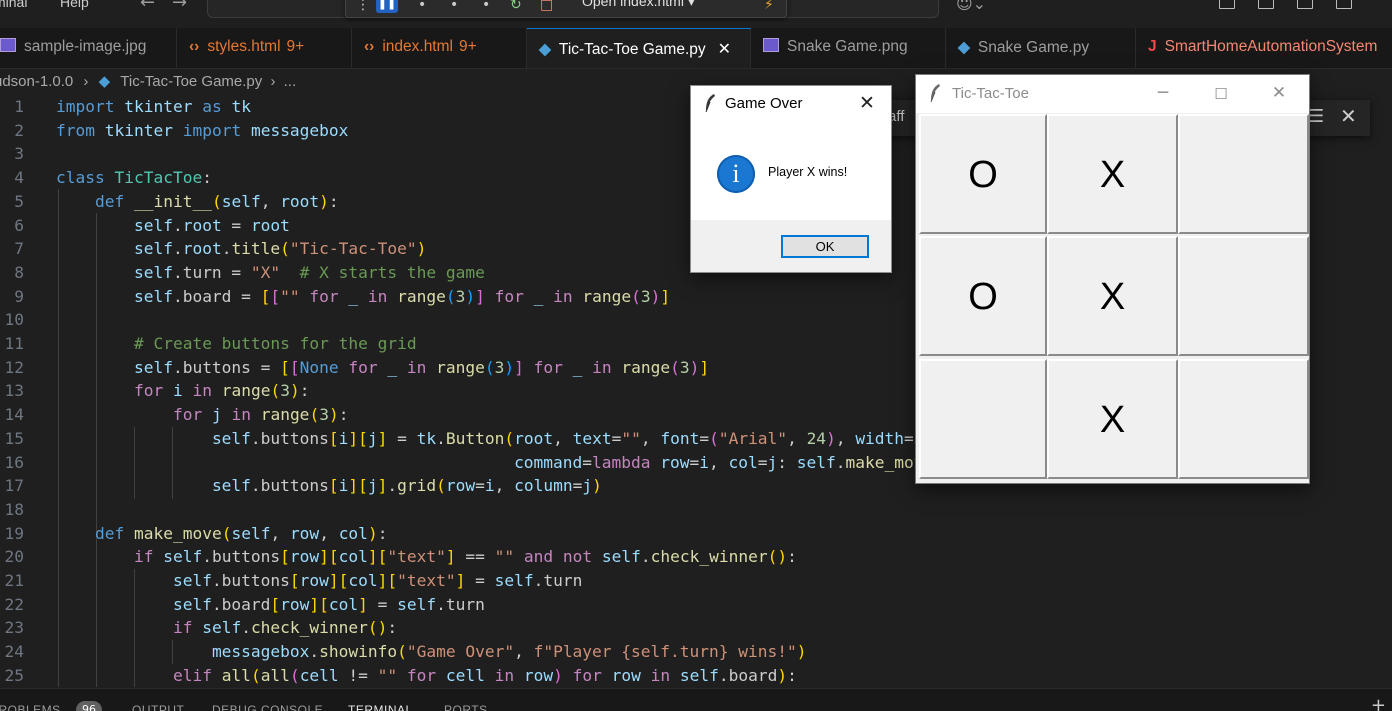 This screenshot has height=711, width=1392. I want to click on code-line: 19 def make_move(self, row, col):, so click(696, 534).